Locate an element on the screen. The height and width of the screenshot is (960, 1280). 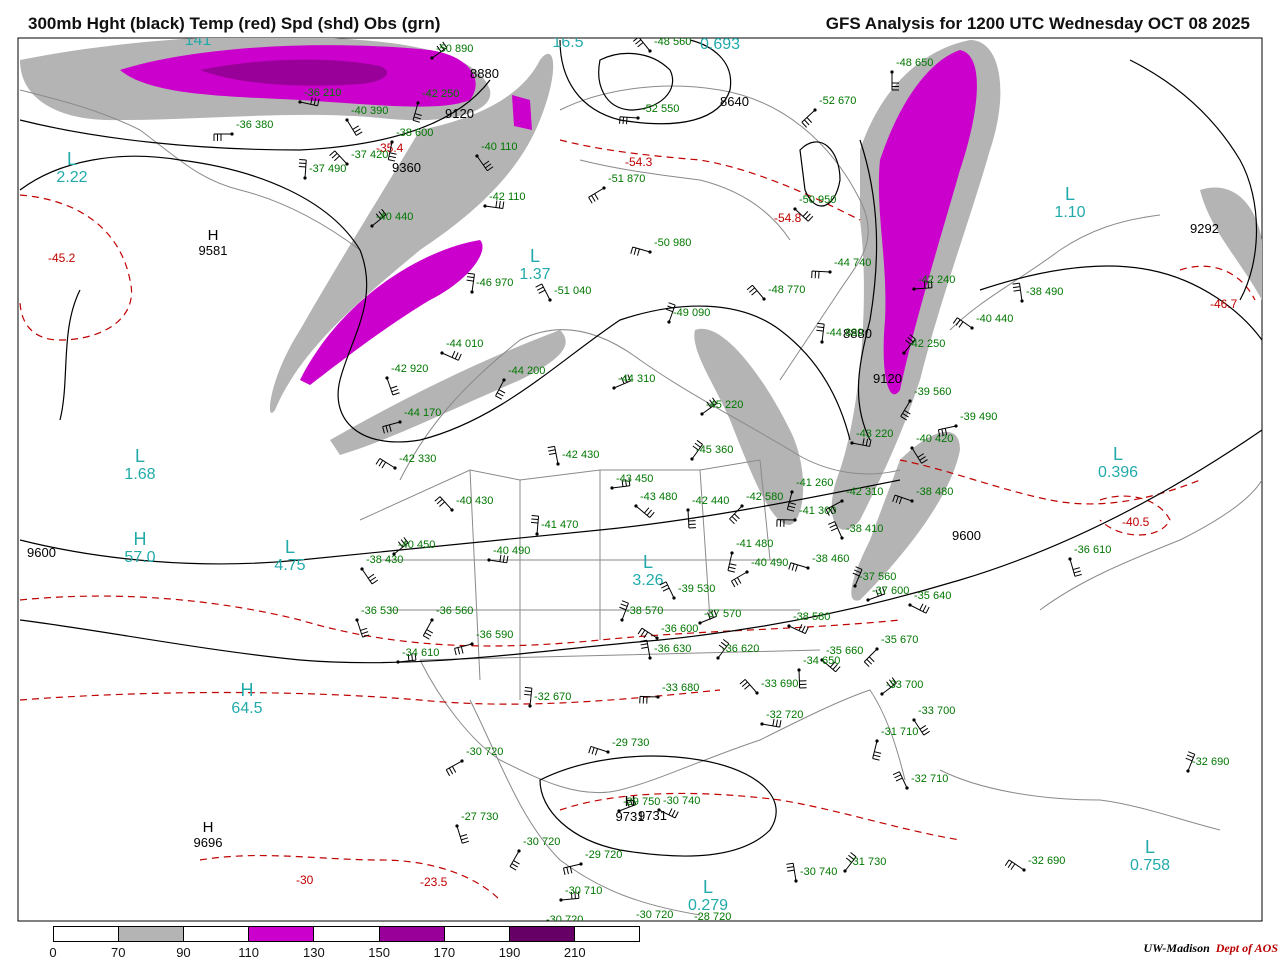
obs-temp-height: -50 950 is located at coordinates (817, 200).